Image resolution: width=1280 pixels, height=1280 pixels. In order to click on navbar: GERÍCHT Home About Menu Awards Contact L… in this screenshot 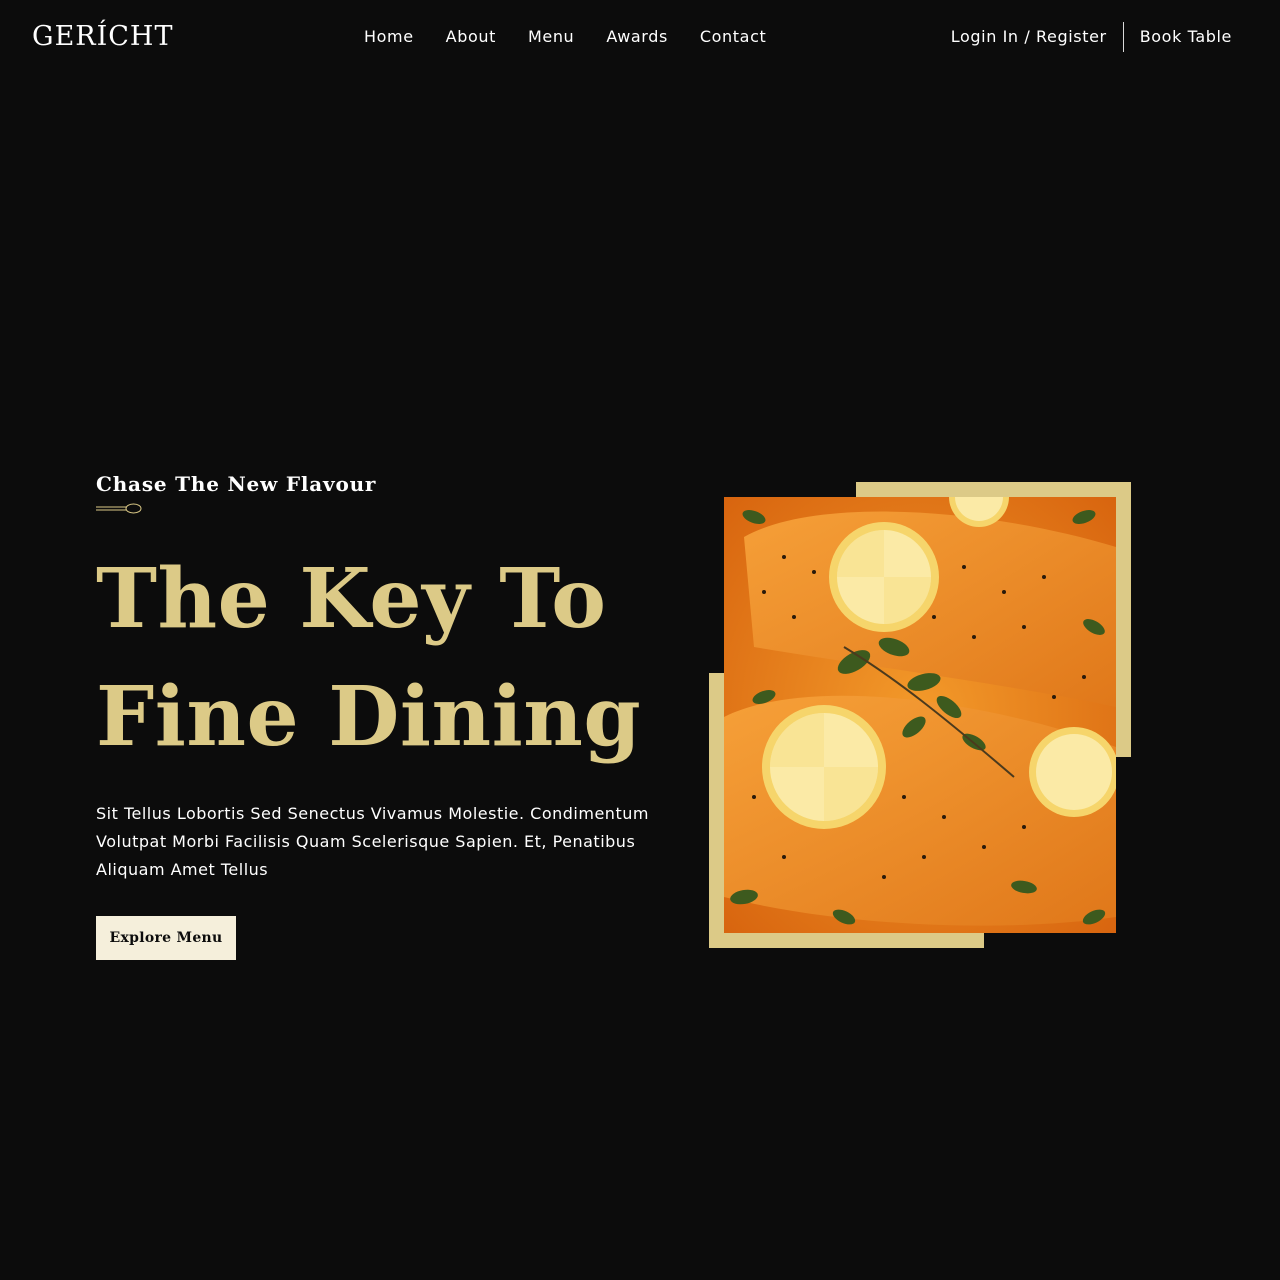, I will do `click(640, 37)`.